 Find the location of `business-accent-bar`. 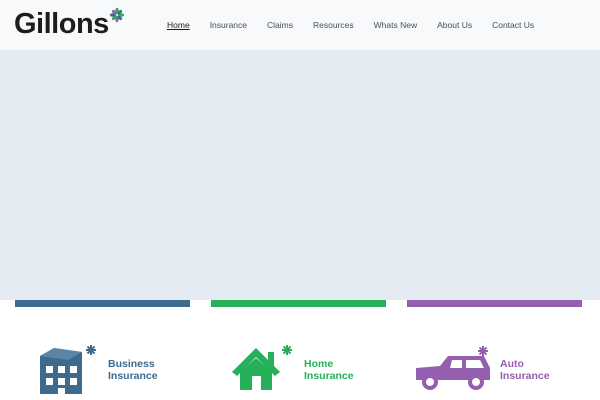

business-accent-bar is located at coordinates (102, 303).